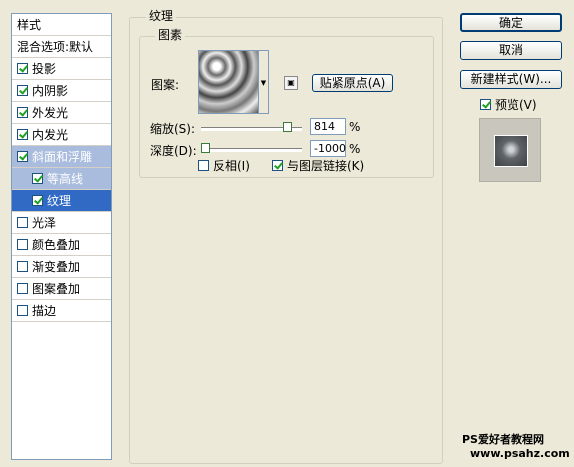 The image size is (574, 467). I want to click on snap-origin-button: 贴紧原点(A), so click(352, 83).